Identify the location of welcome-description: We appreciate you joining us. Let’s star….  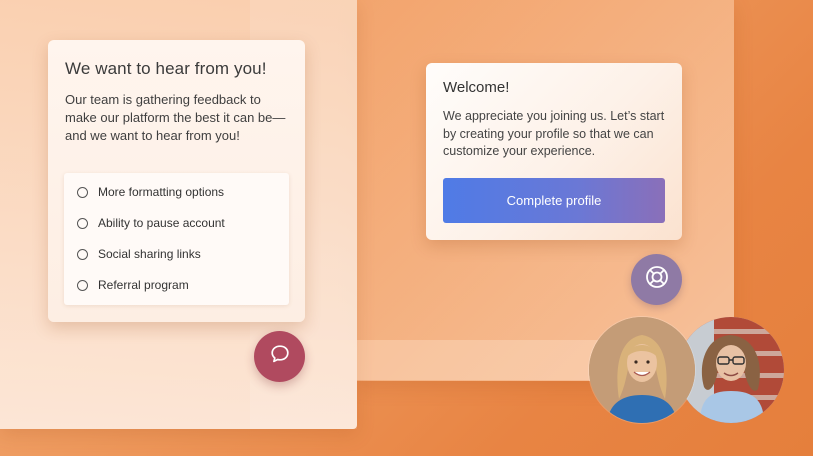
(554, 133).